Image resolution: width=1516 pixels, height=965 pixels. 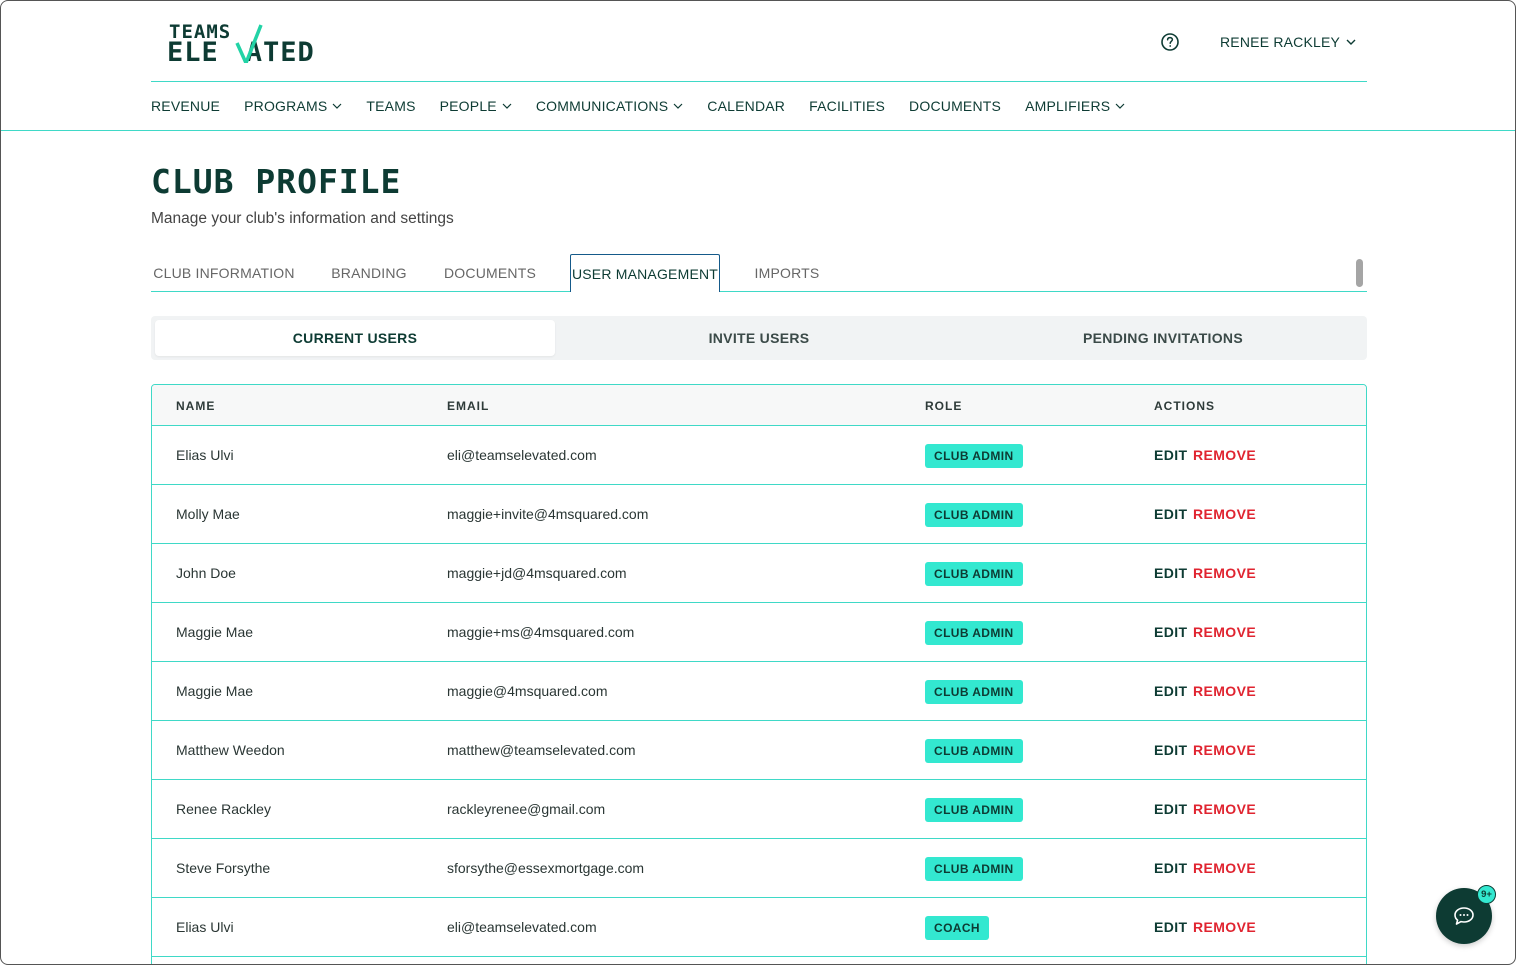 I want to click on user-name-cell: Steve Forsythe, so click(x=223, y=868).